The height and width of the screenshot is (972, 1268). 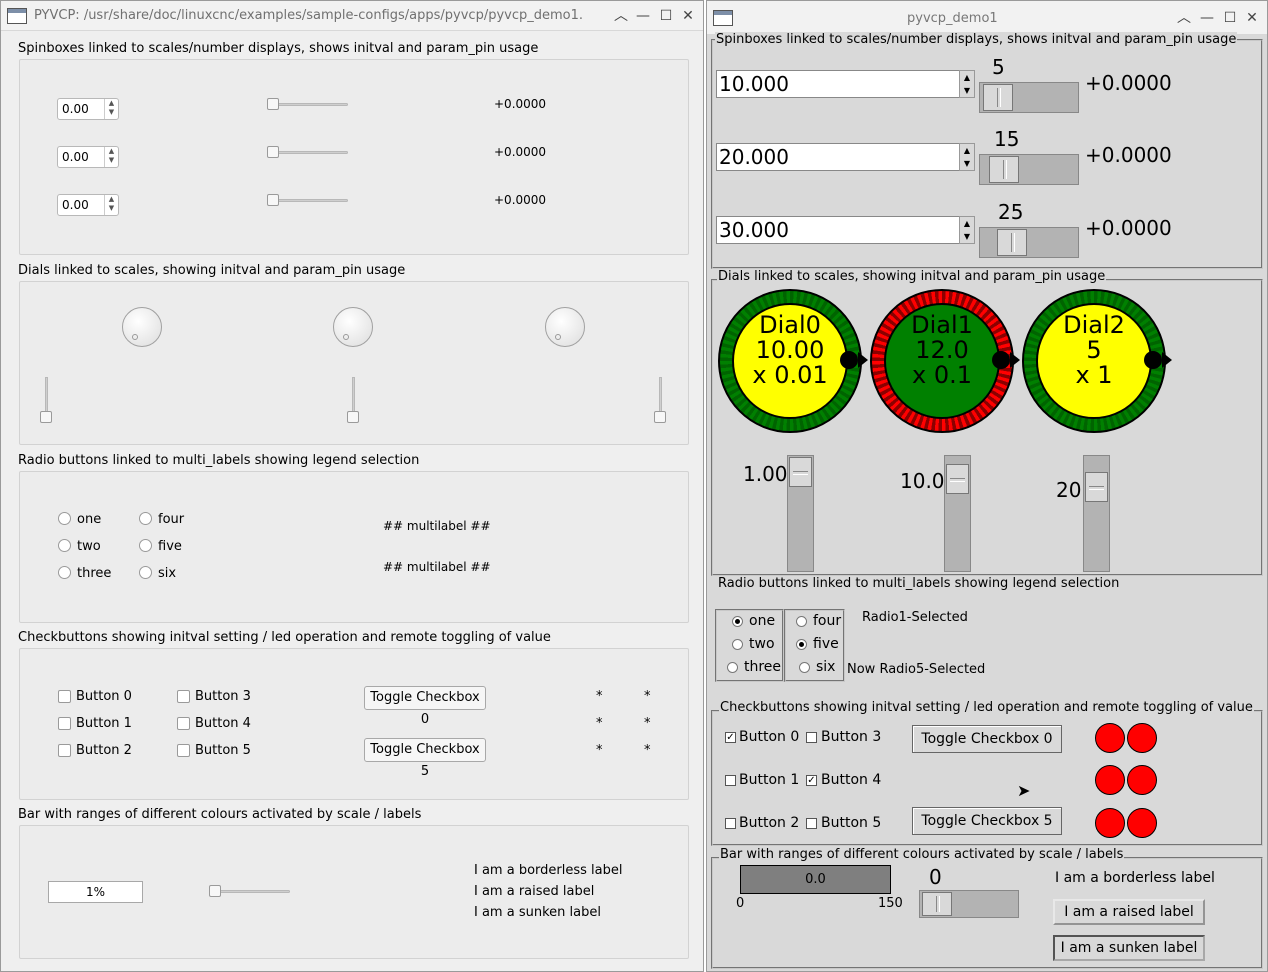 What do you see at coordinates (800, 472) in the screenshot?
I see `right-vscale-0-slider` at bounding box center [800, 472].